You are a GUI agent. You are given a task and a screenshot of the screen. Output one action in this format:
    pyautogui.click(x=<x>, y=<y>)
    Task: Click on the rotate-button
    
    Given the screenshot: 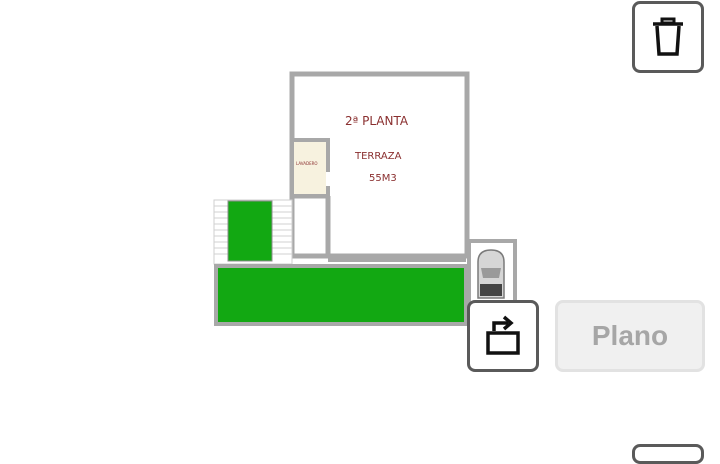 What is the action you would take?
    pyautogui.click(x=503, y=336)
    